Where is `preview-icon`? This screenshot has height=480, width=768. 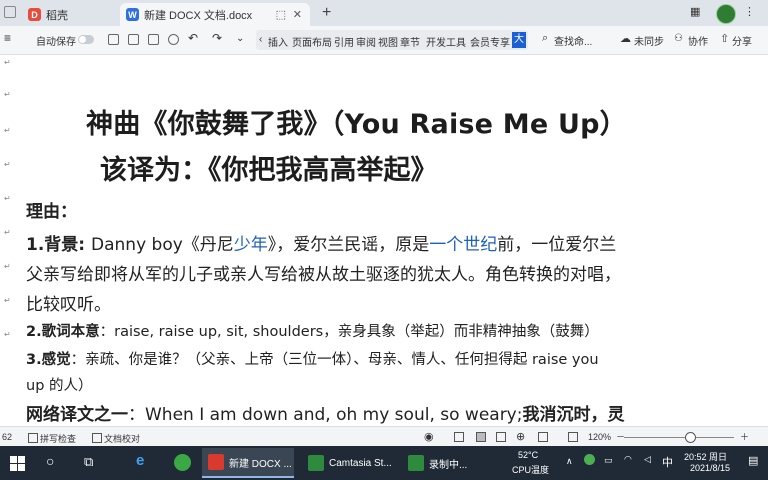
preview-icon is located at coordinates (173, 39).